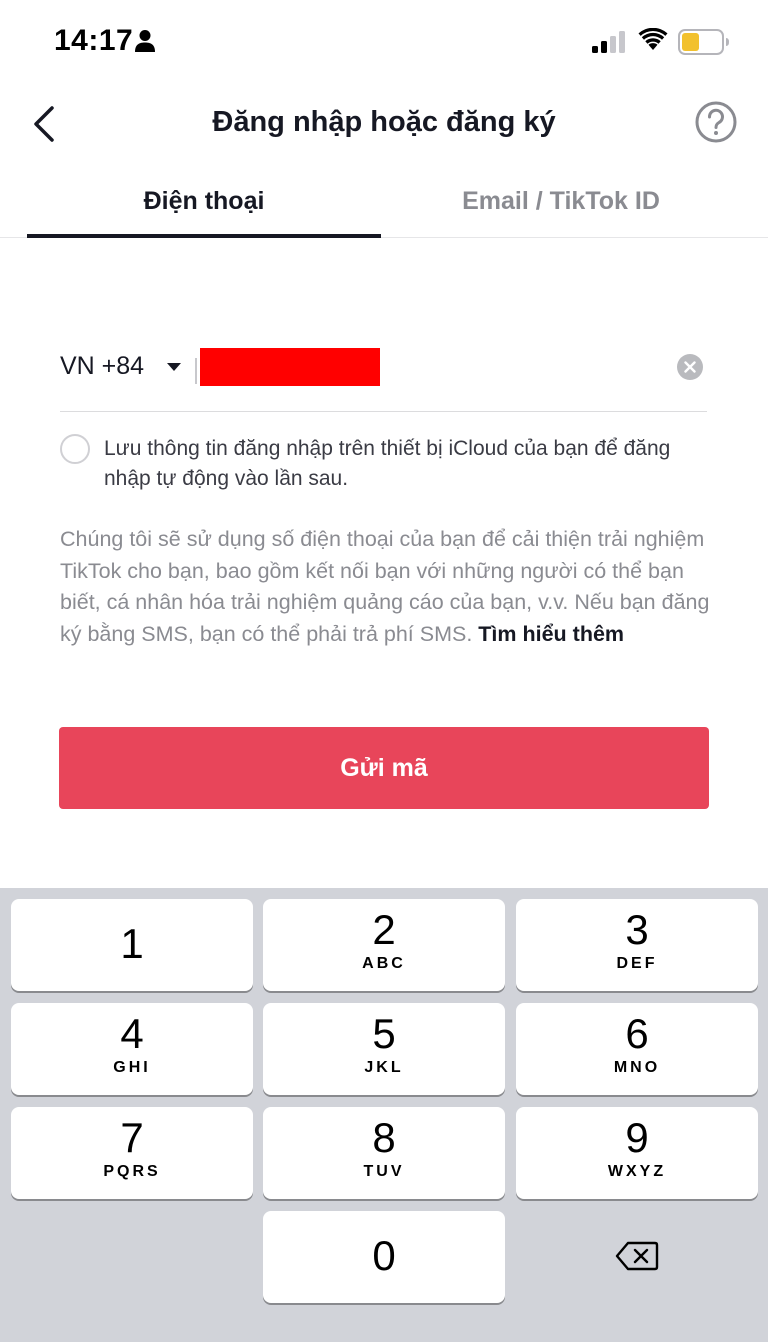  Describe the element at coordinates (637, 1067) in the screenshot. I see `key-letters: MNO` at that location.